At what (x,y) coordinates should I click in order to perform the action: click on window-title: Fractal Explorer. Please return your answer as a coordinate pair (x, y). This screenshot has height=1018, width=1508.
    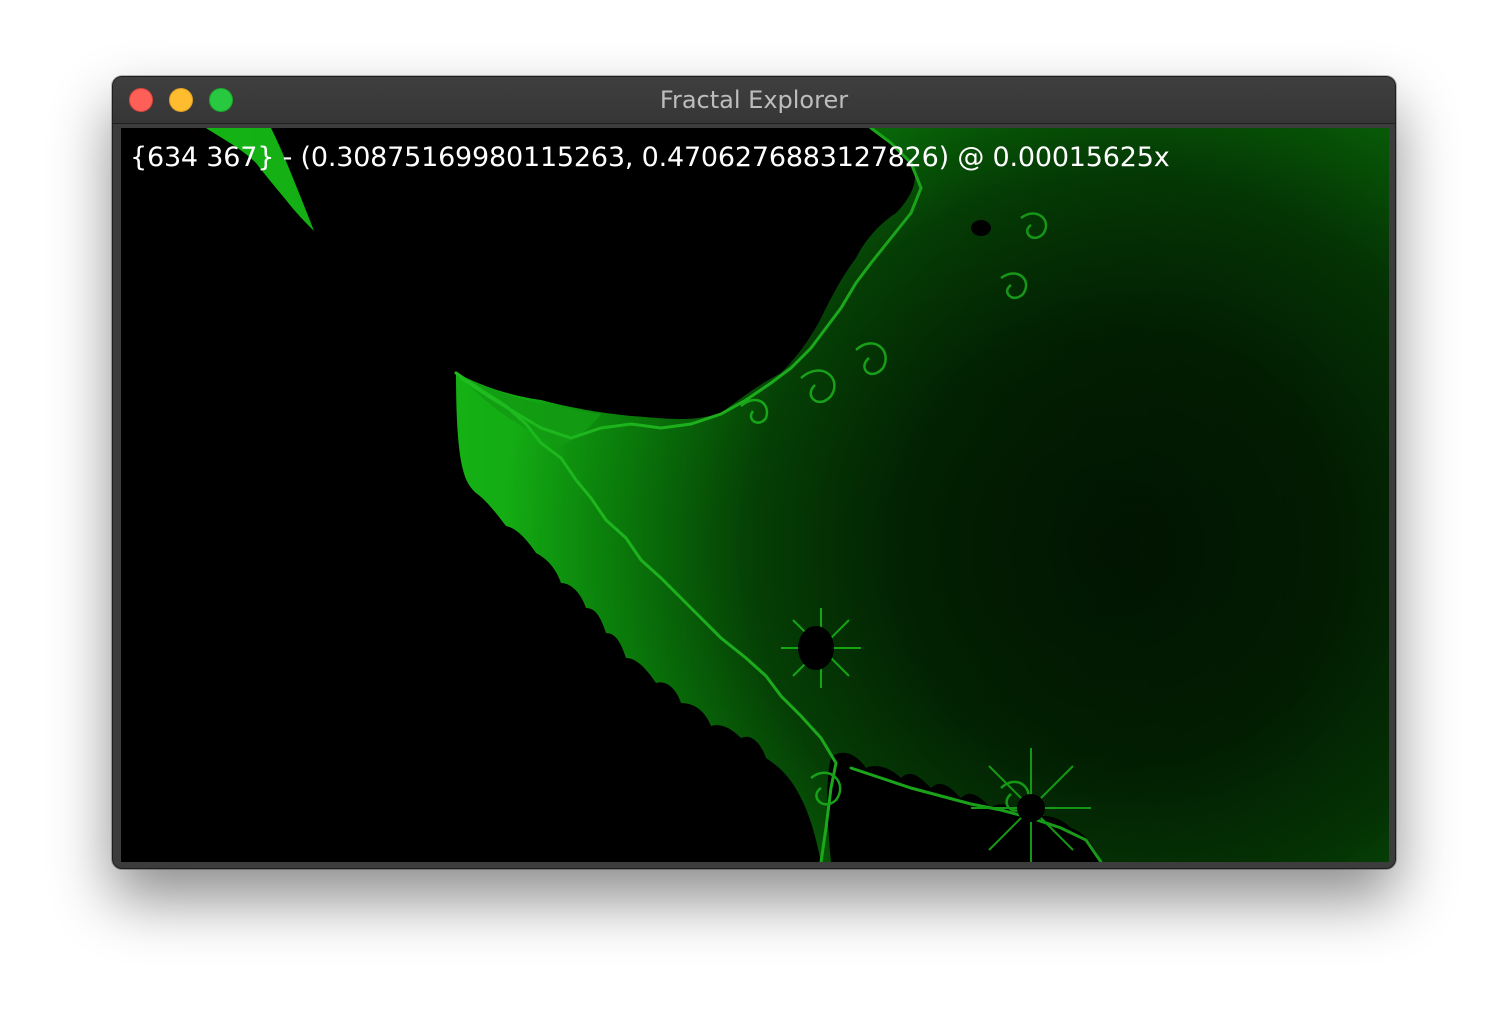
    Looking at the image, I should click on (754, 100).